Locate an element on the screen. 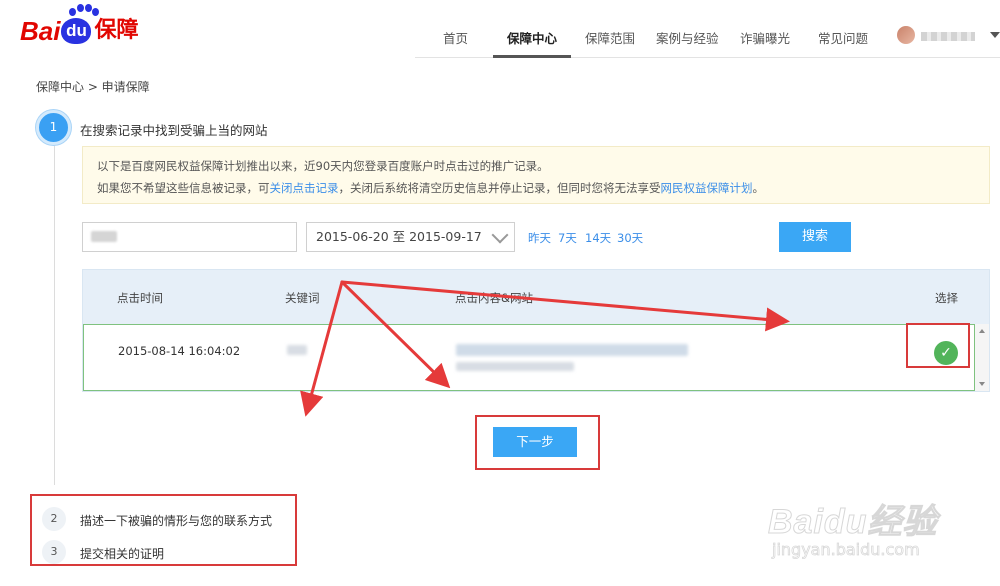 The width and height of the screenshot is (1000, 586). annotation-box-select is located at coordinates (938, 345).